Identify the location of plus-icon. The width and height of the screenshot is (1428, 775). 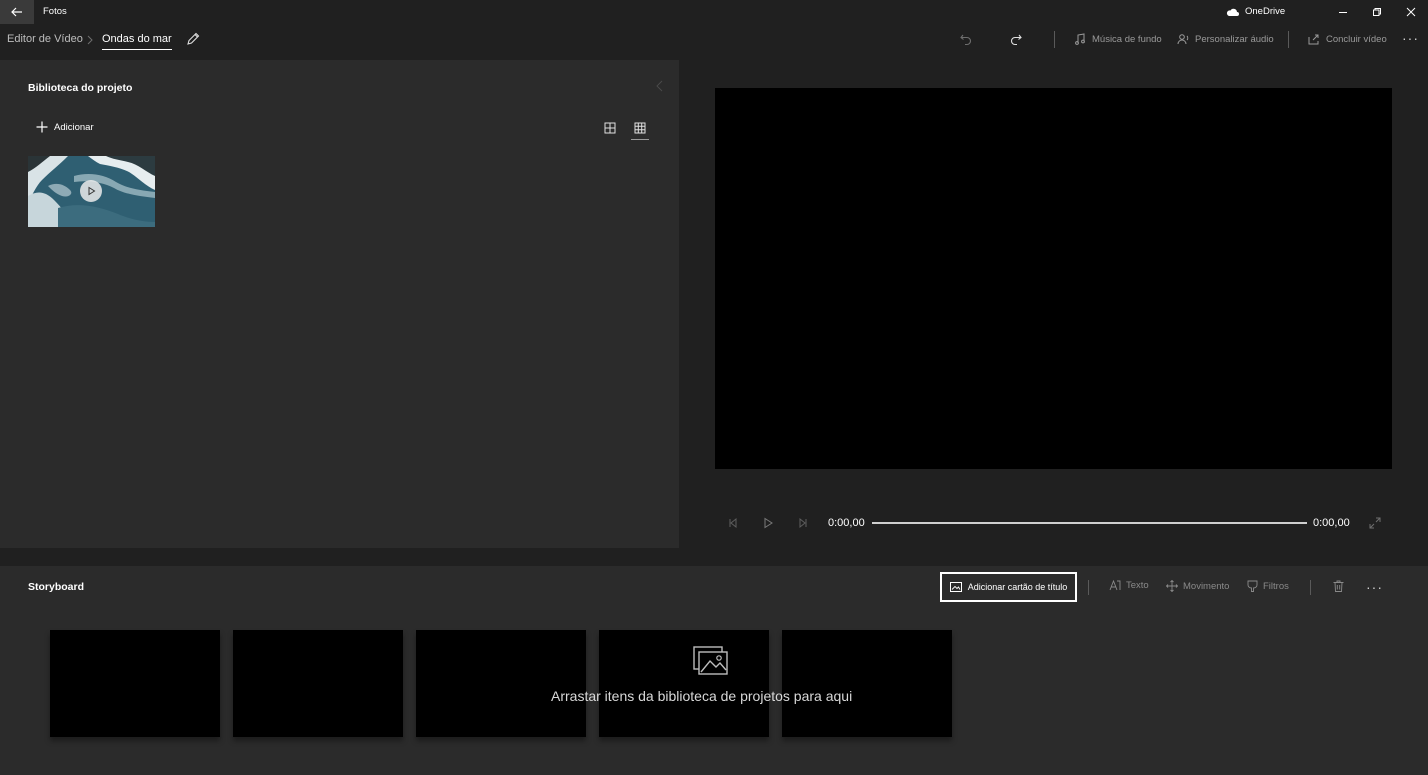
(42, 127).